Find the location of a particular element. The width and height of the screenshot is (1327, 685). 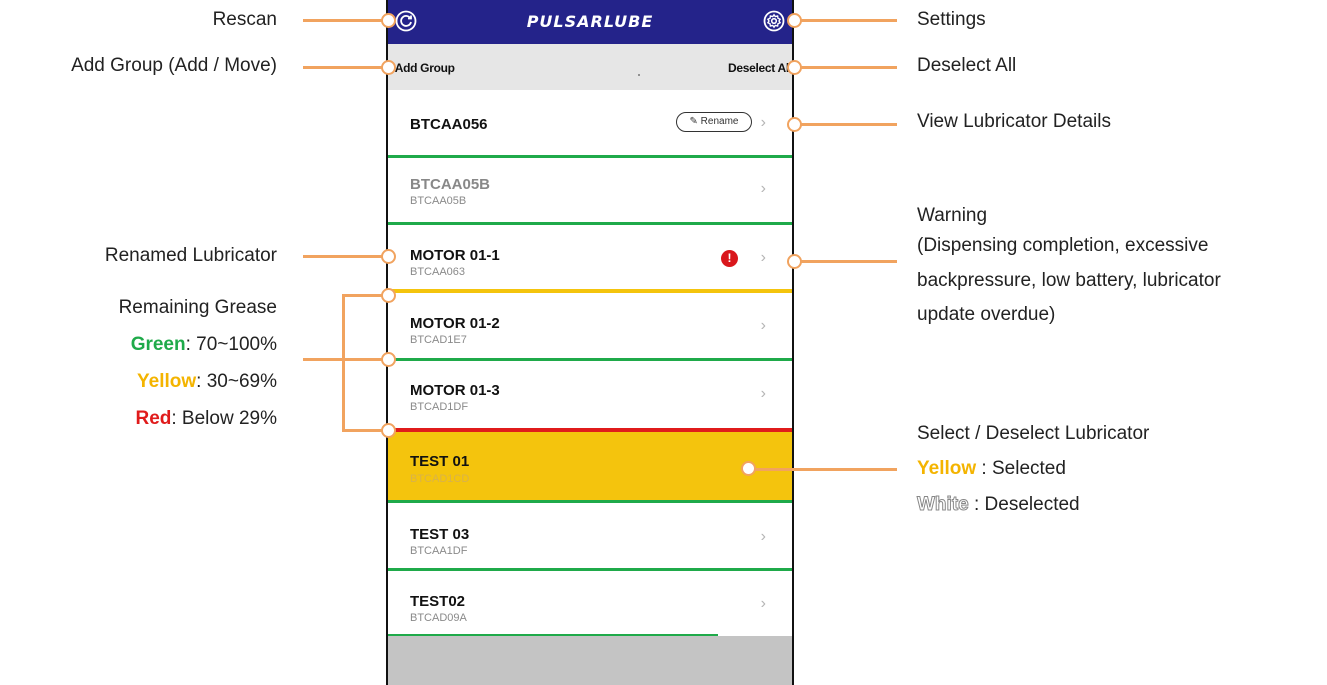

callout-line-grease is located at coordinates (323, 359).